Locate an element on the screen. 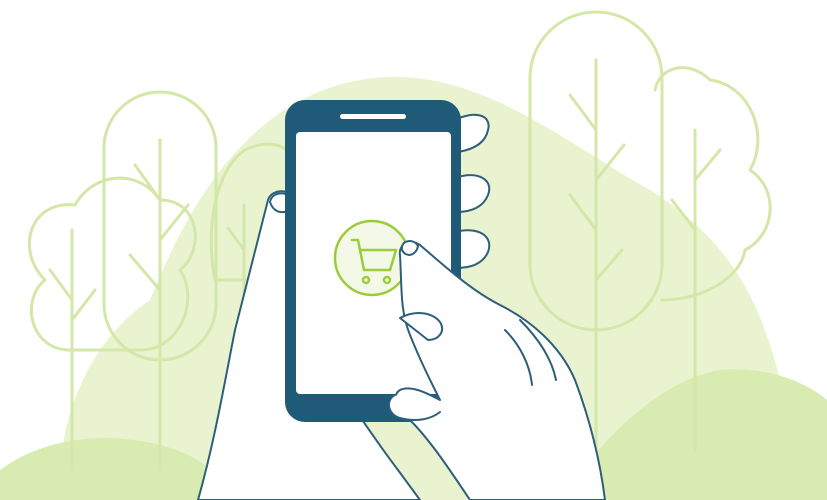 This screenshot has height=500, width=827. shopping-cart-icon is located at coordinates (372, 258).